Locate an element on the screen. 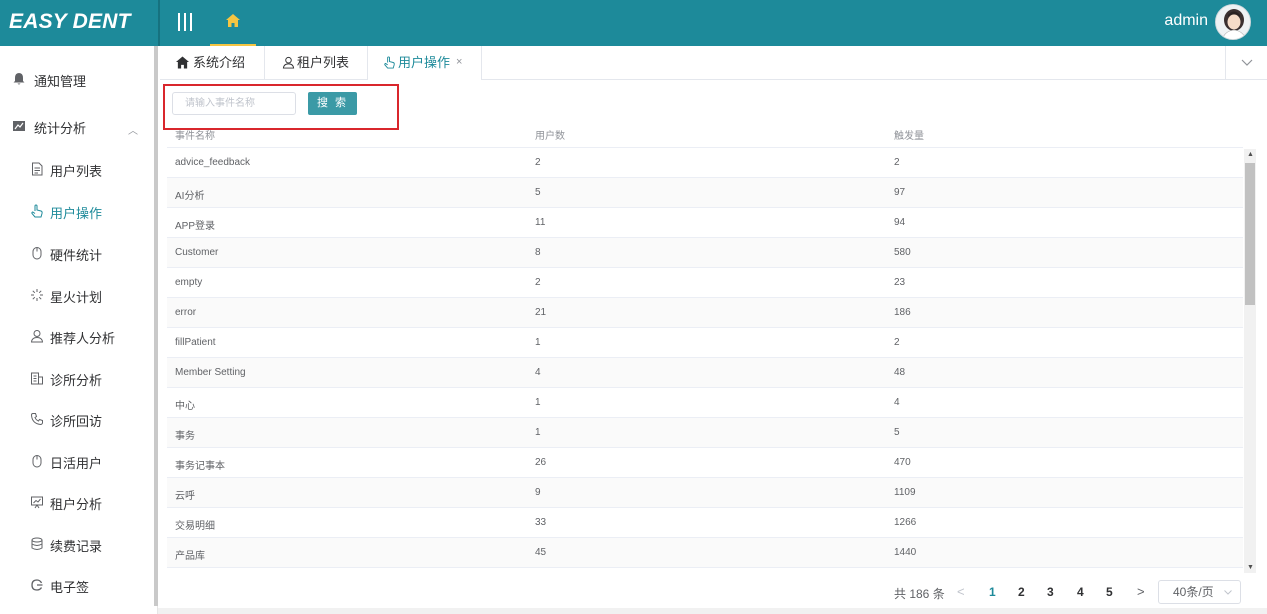  cell-event: Customer is located at coordinates (197, 252).